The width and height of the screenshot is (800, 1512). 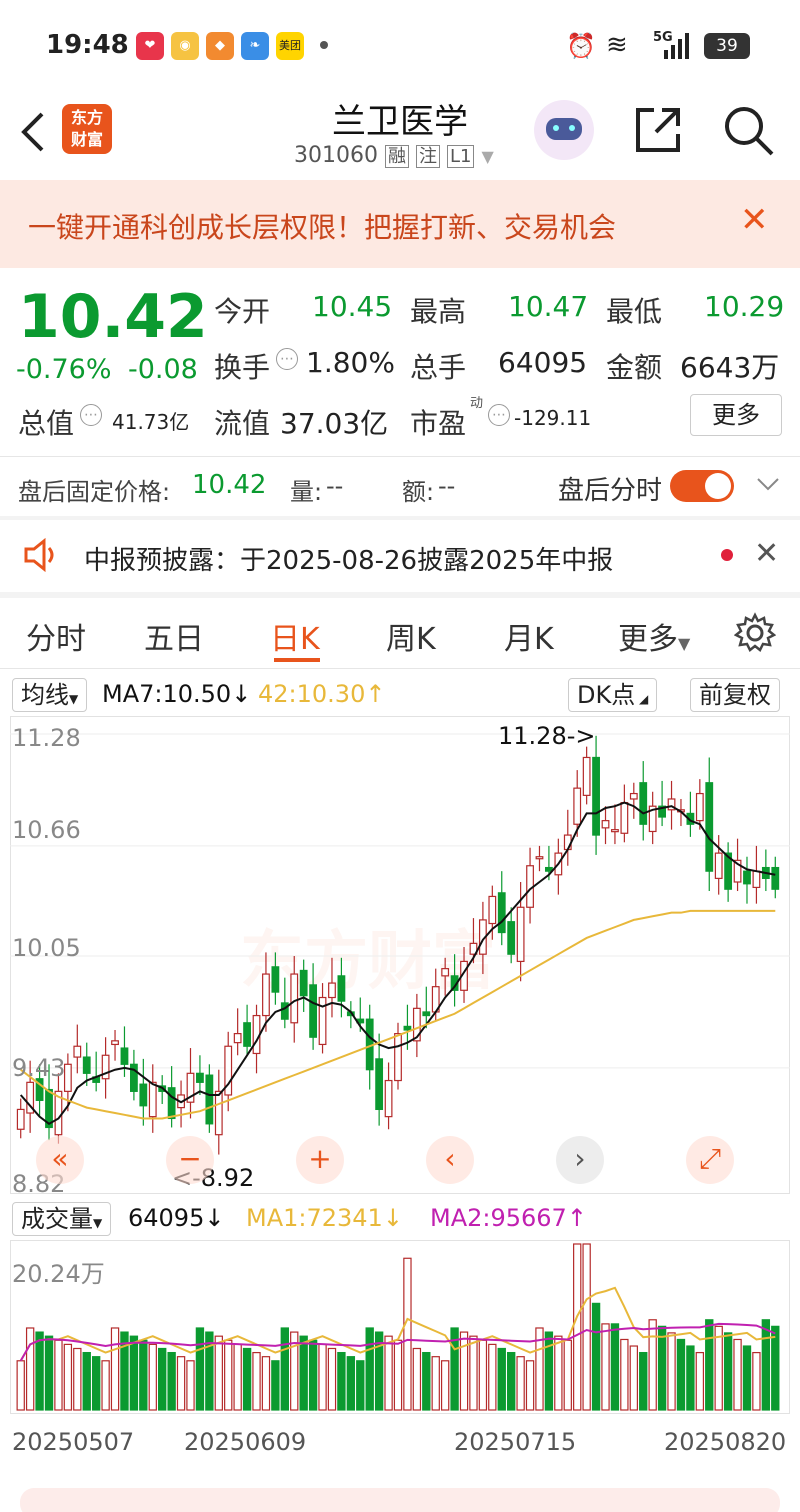 I want to click on tab-monthly-k: 月K, so click(x=529, y=636).